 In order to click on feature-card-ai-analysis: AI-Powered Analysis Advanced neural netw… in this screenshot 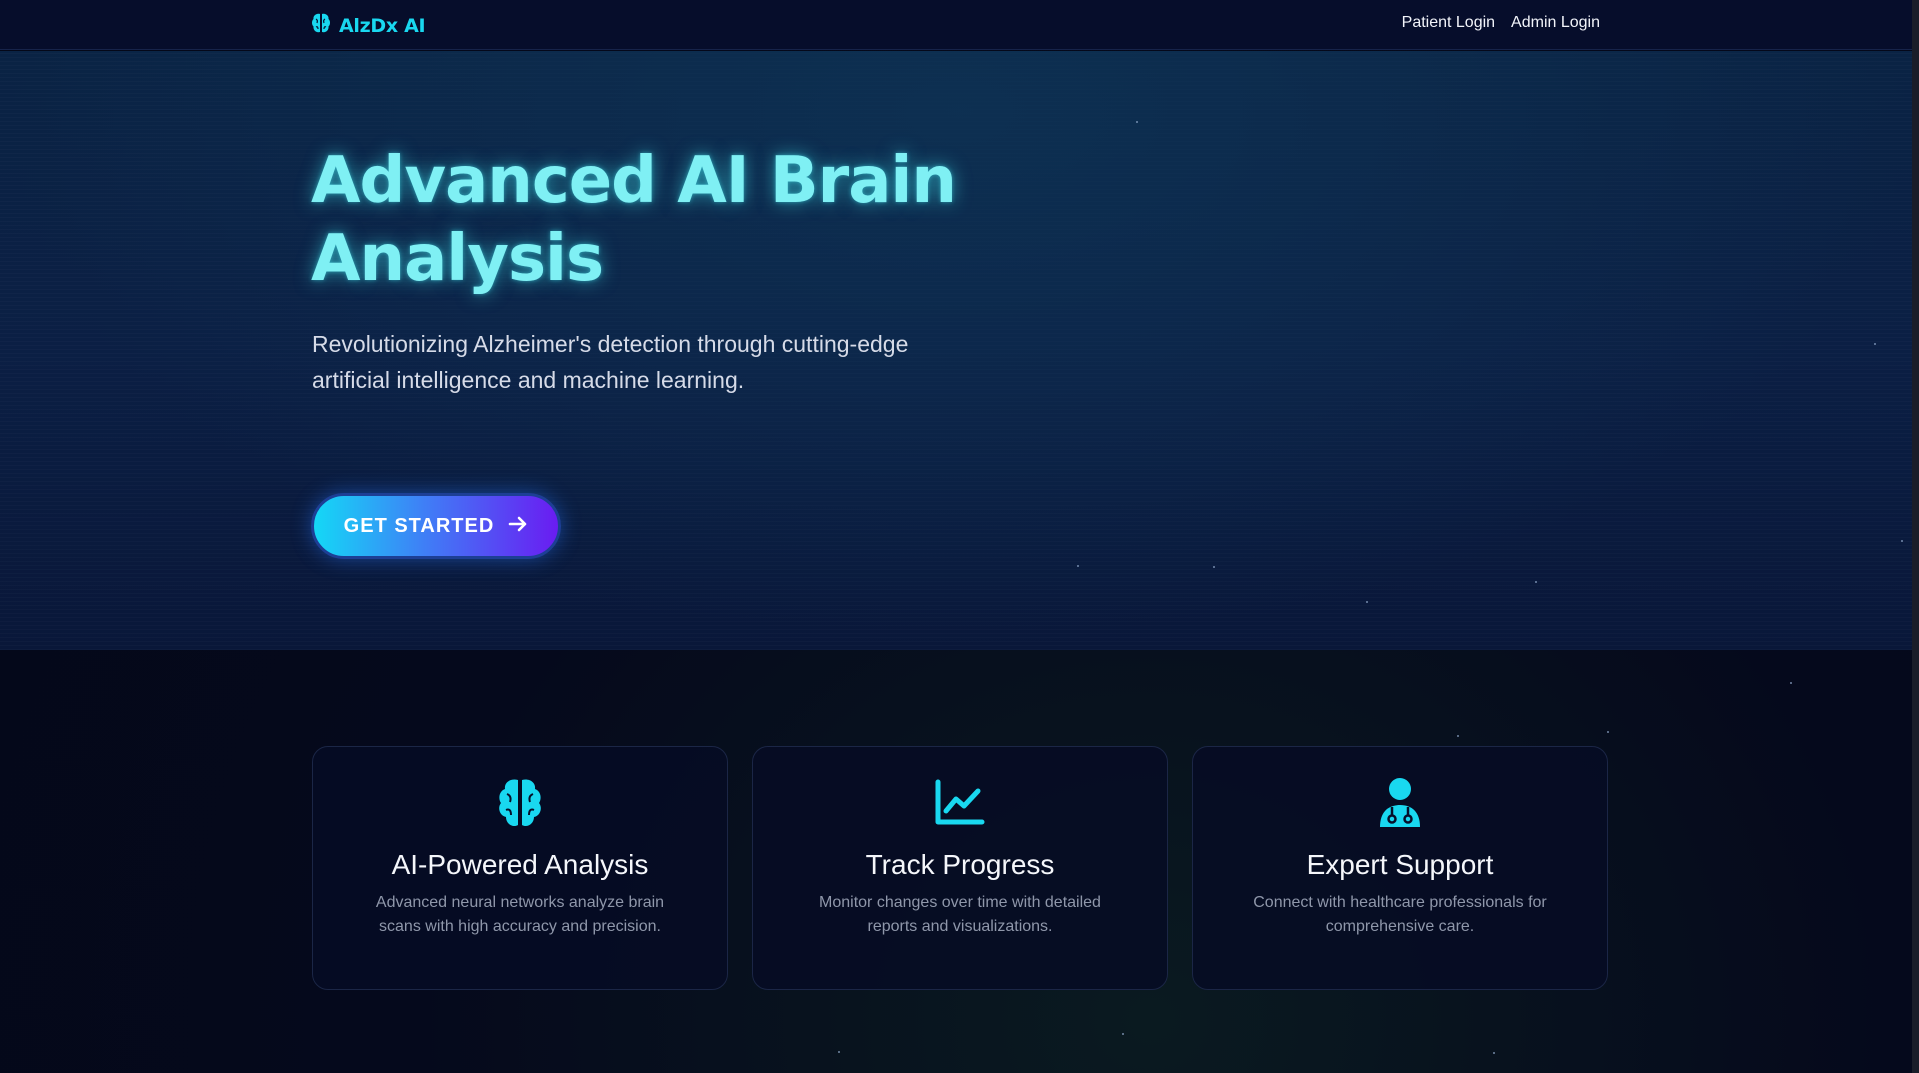, I will do `click(520, 868)`.